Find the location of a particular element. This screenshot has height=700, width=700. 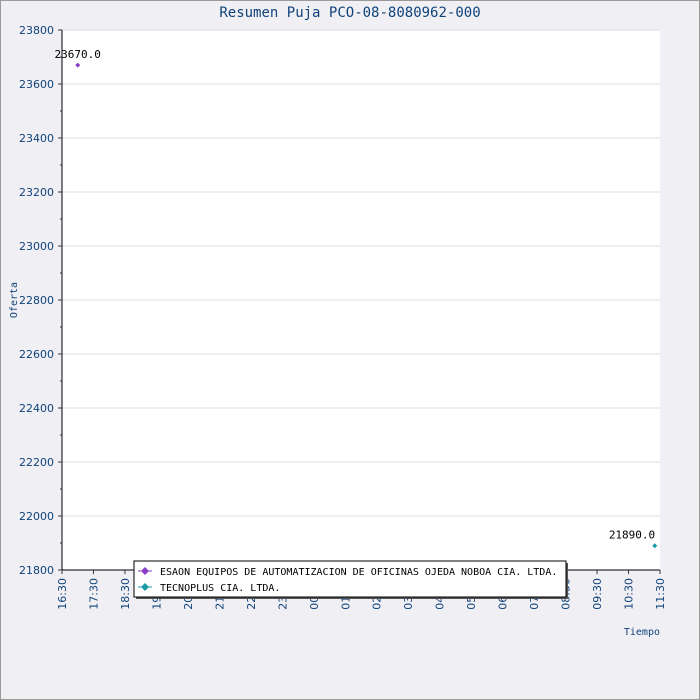

y-tick-label: 23400 is located at coordinates (36, 138).